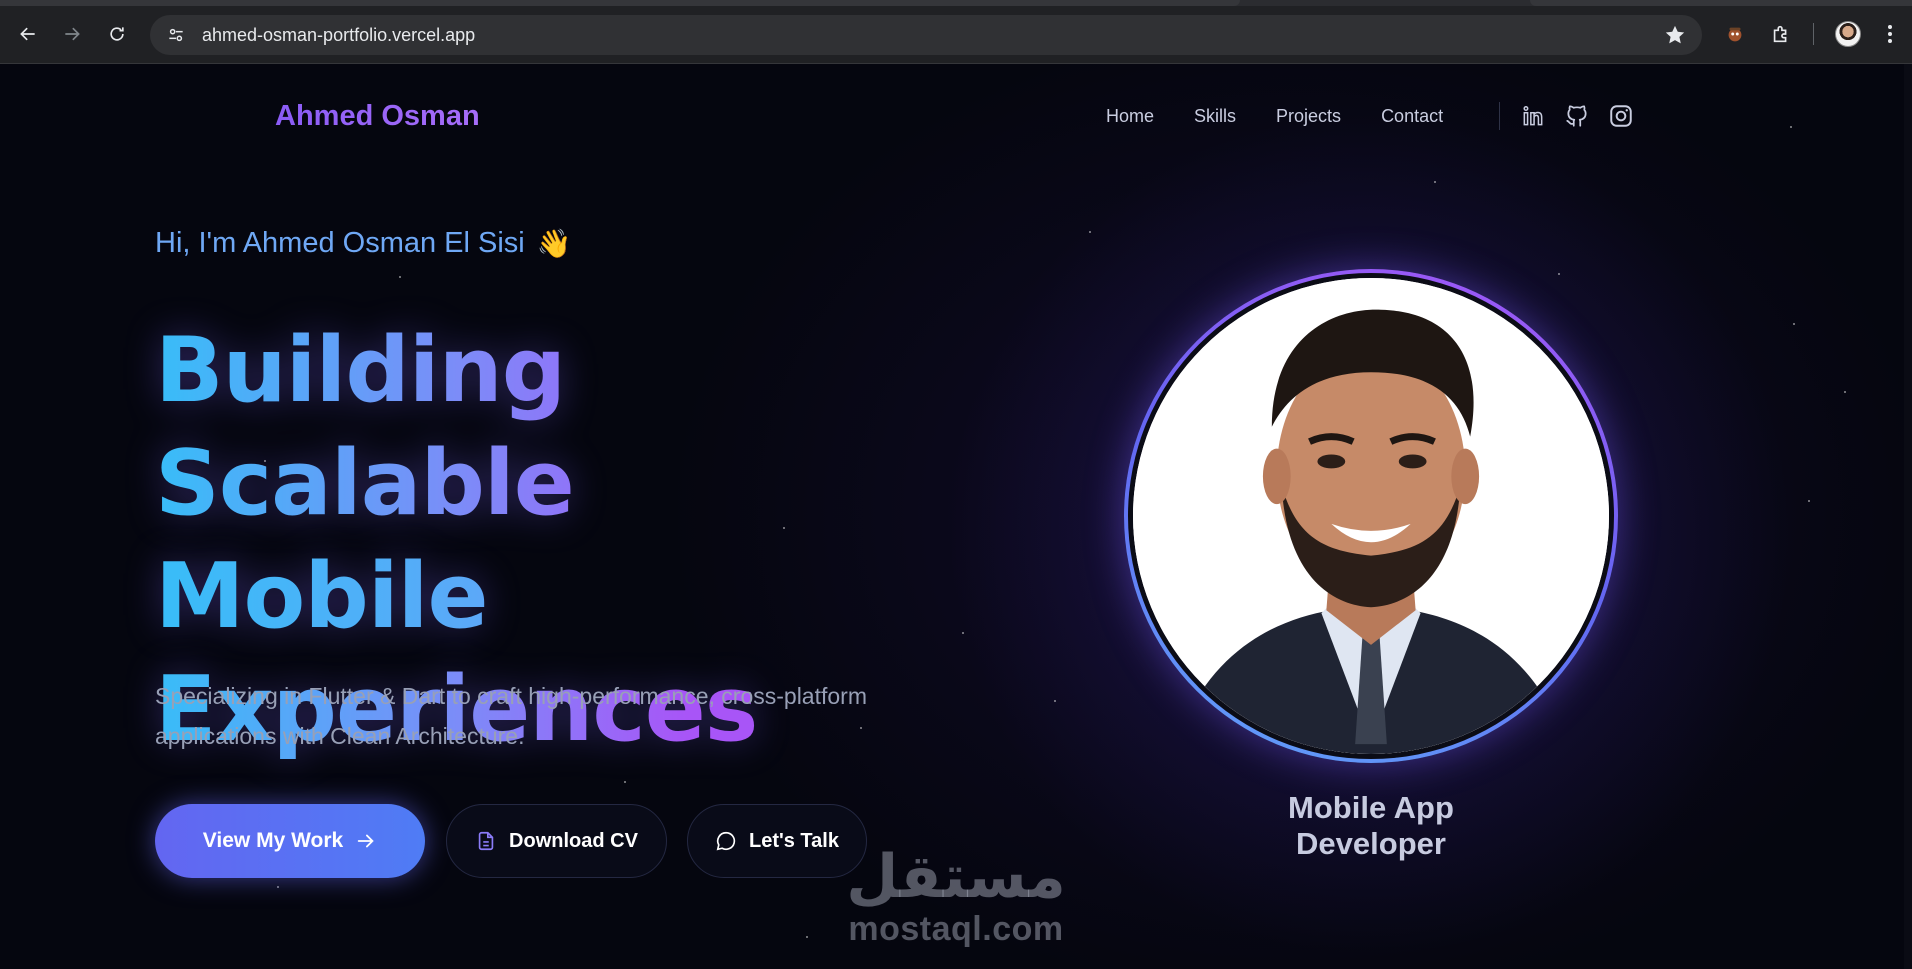 The image size is (1912, 969). What do you see at coordinates (1499, 116) in the screenshot?
I see `nav-divider` at bounding box center [1499, 116].